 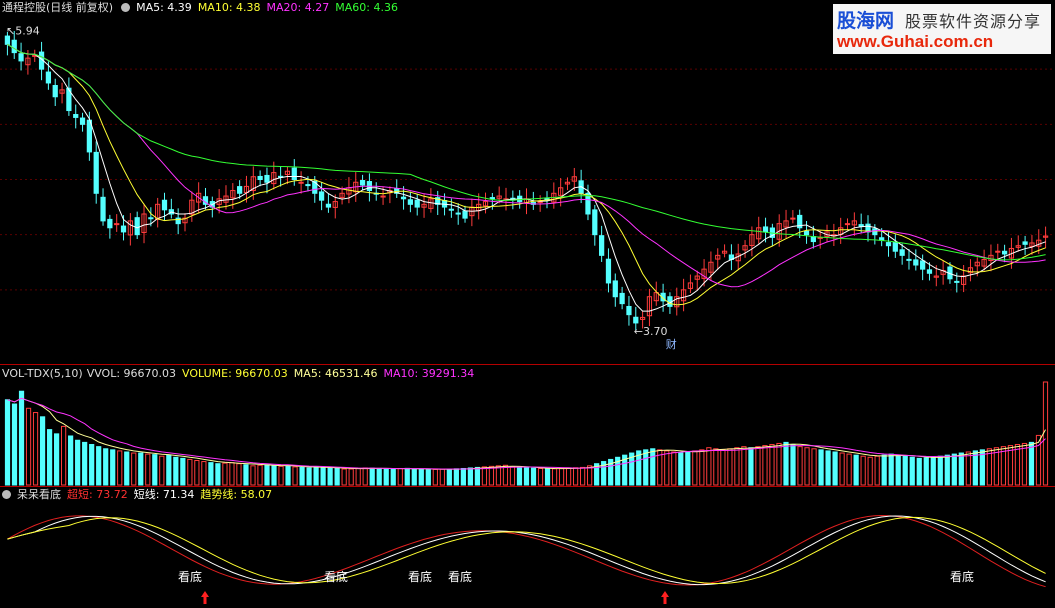 What do you see at coordinates (420, 576) in the screenshot?
I see `kandi-annotation: 看底` at bounding box center [420, 576].